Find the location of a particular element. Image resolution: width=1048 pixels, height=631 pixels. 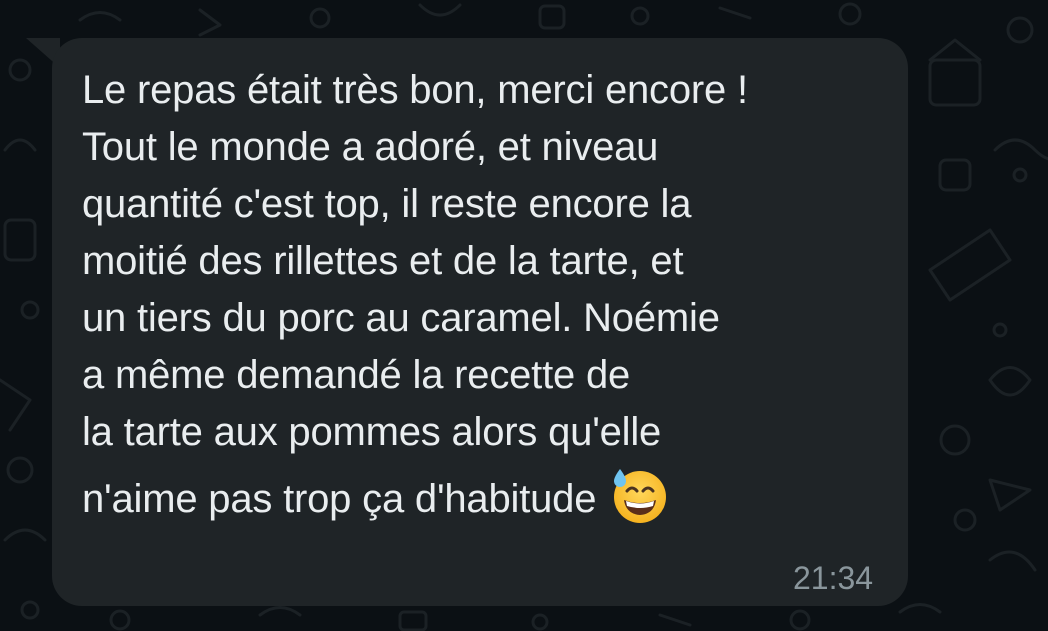

message-line: n'aime pas trop ça d'habitude is located at coordinates (339, 498).